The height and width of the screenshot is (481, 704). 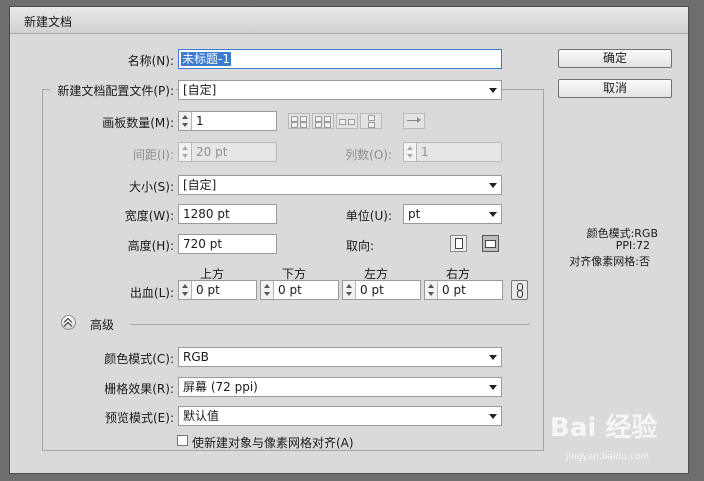 I want to click on spacing-stepper: 20 pt, so click(x=227, y=152).